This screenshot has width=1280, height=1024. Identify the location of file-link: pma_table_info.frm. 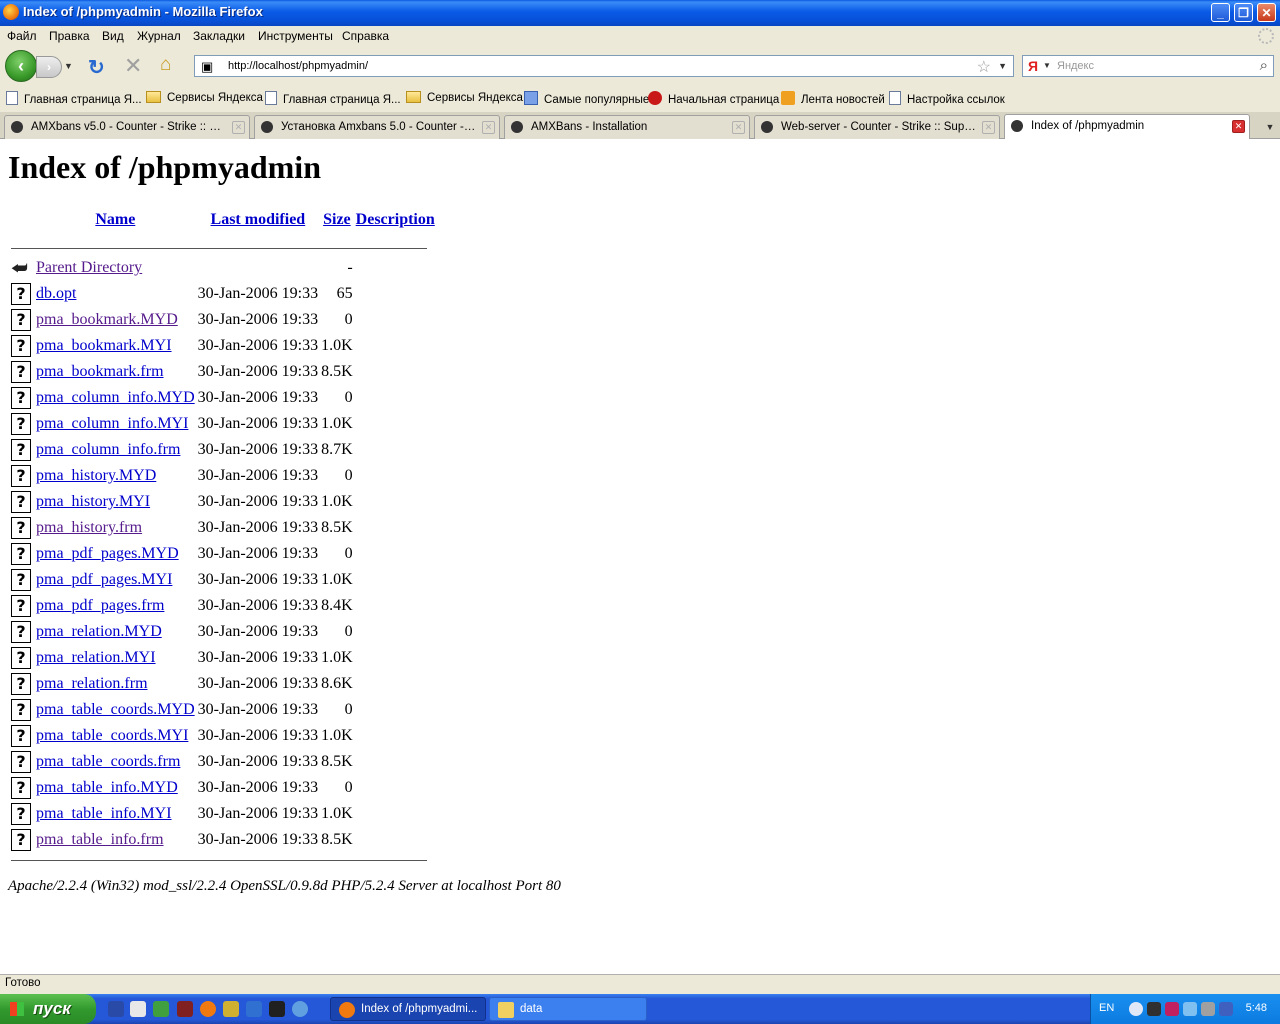
(100, 839).